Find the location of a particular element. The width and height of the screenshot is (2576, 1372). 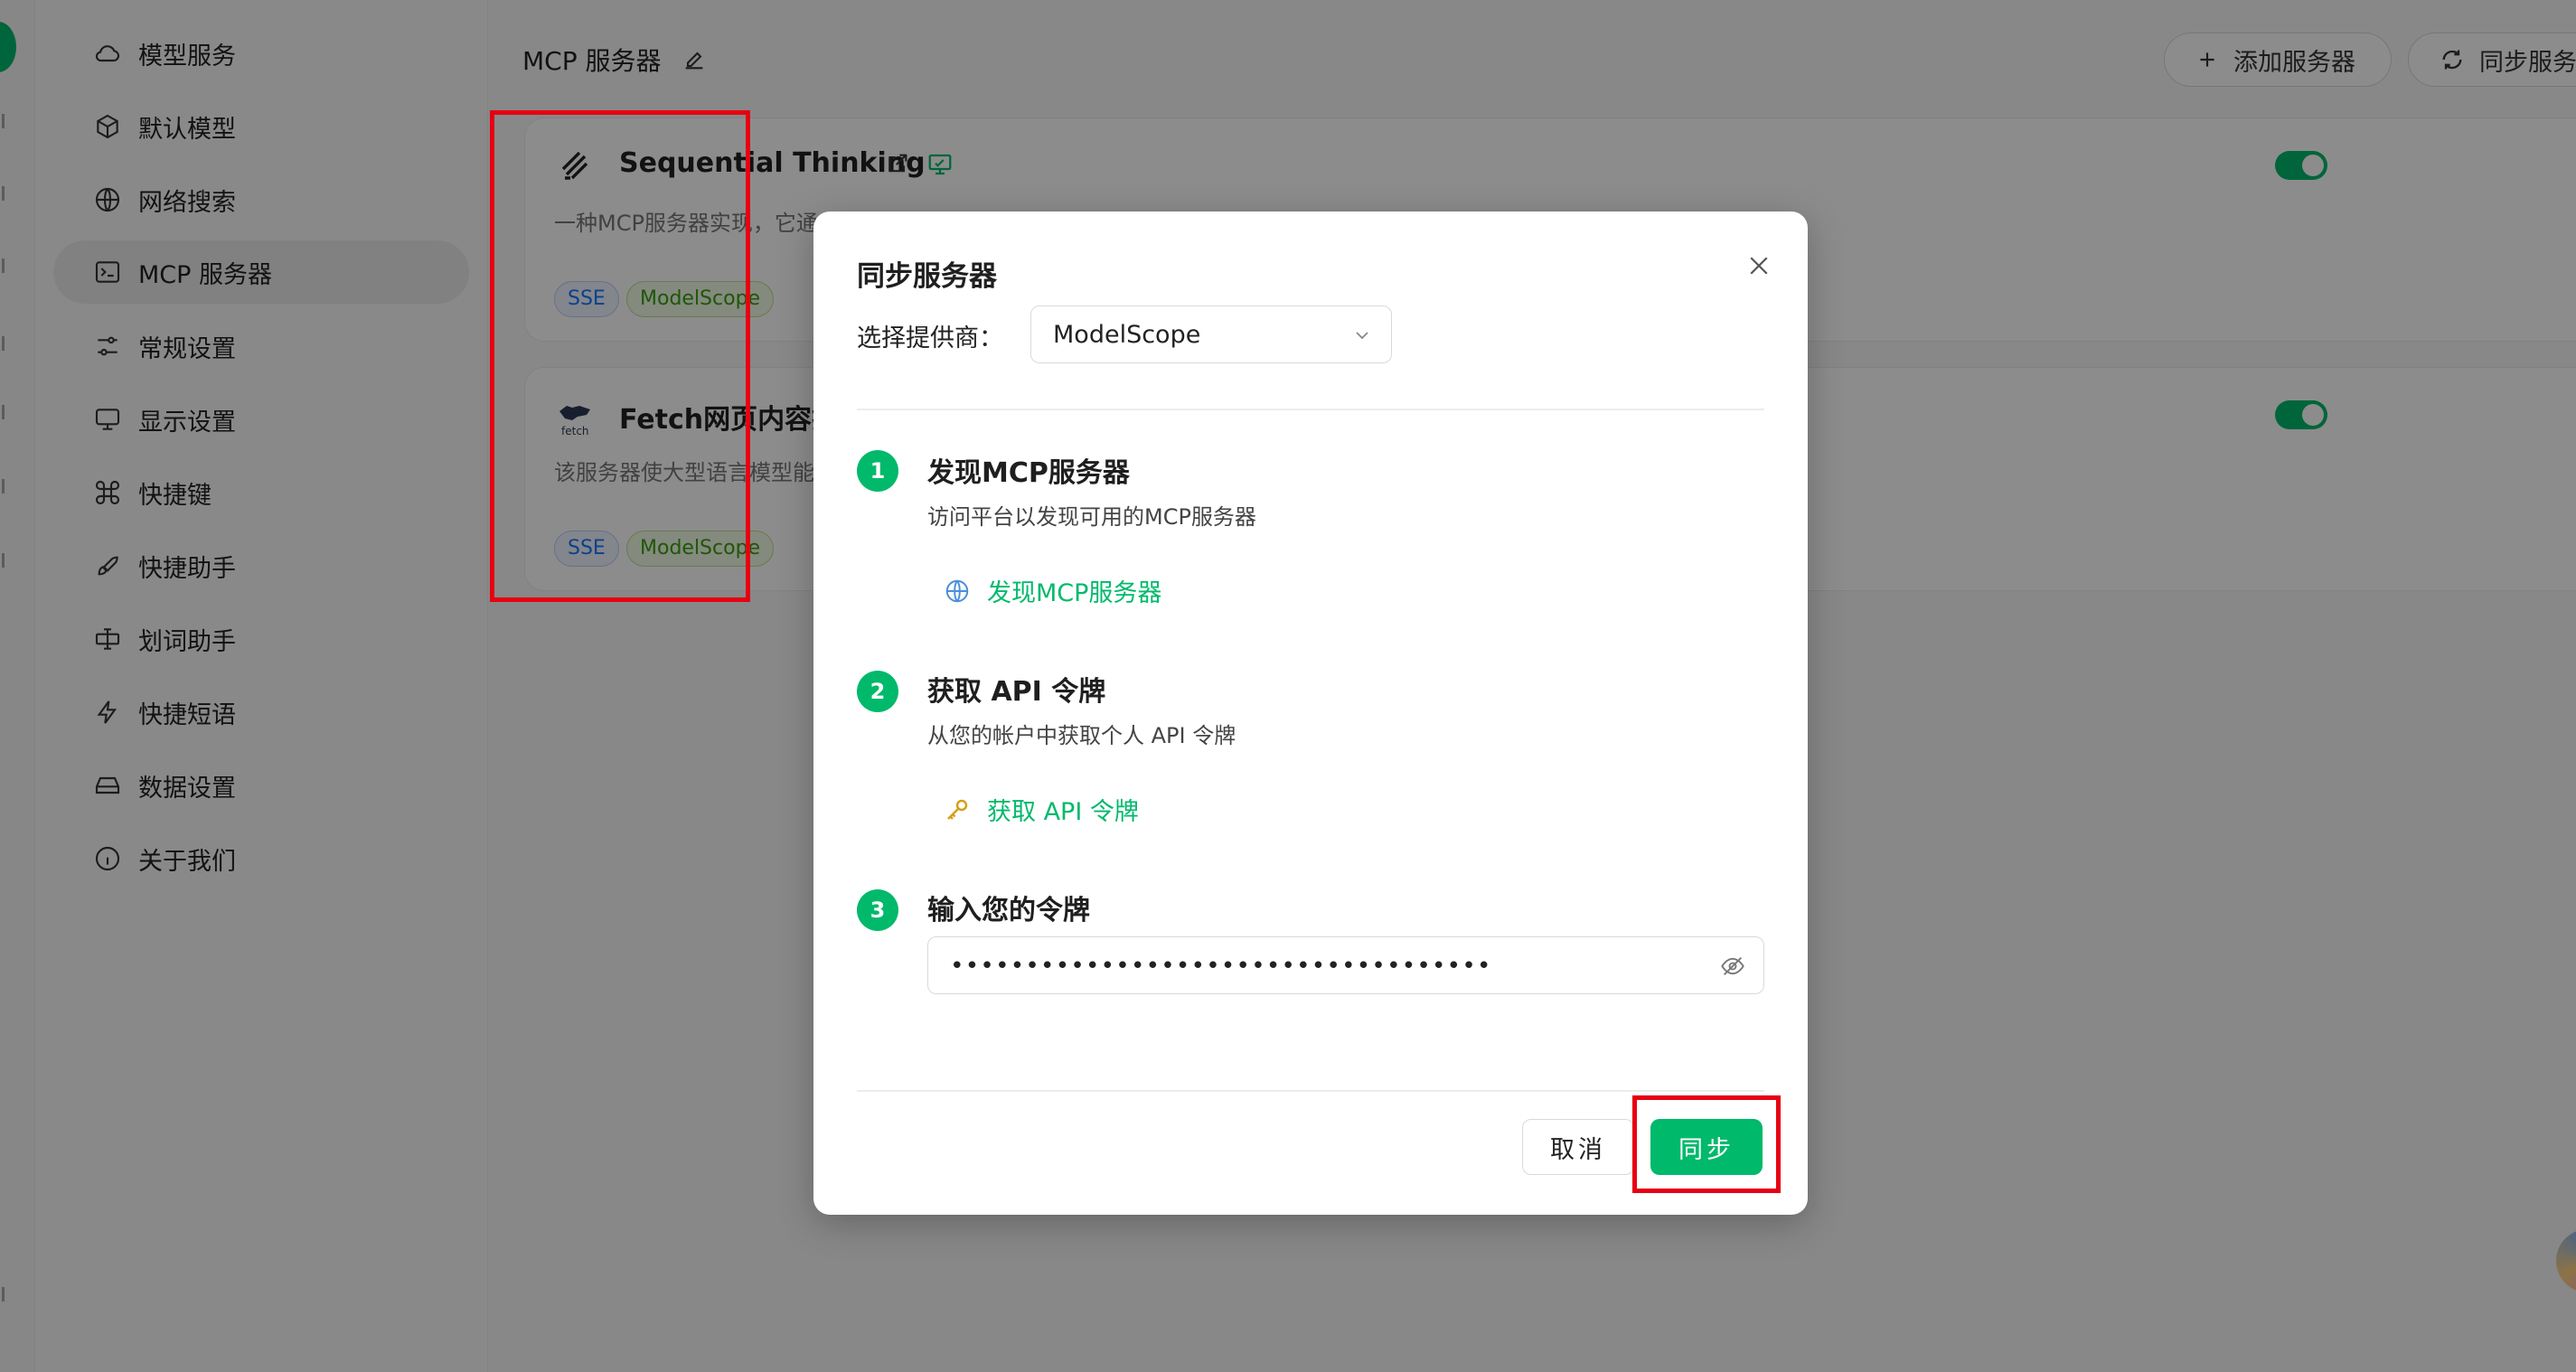

key-icon is located at coordinates (957, 810).